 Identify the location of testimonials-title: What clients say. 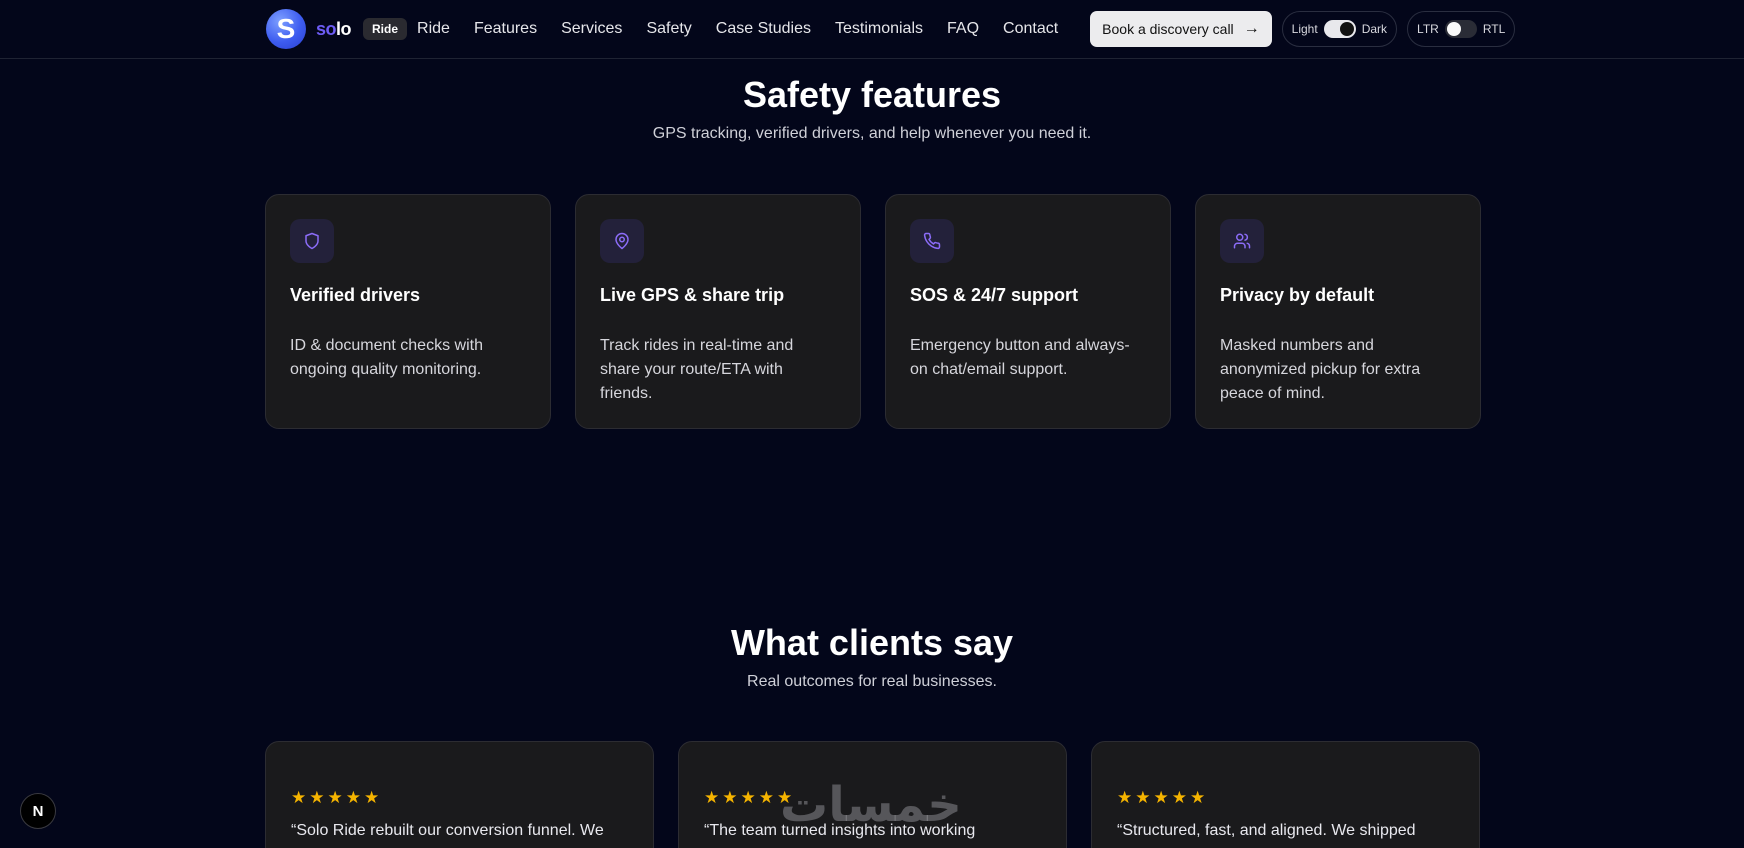
(872, 642).